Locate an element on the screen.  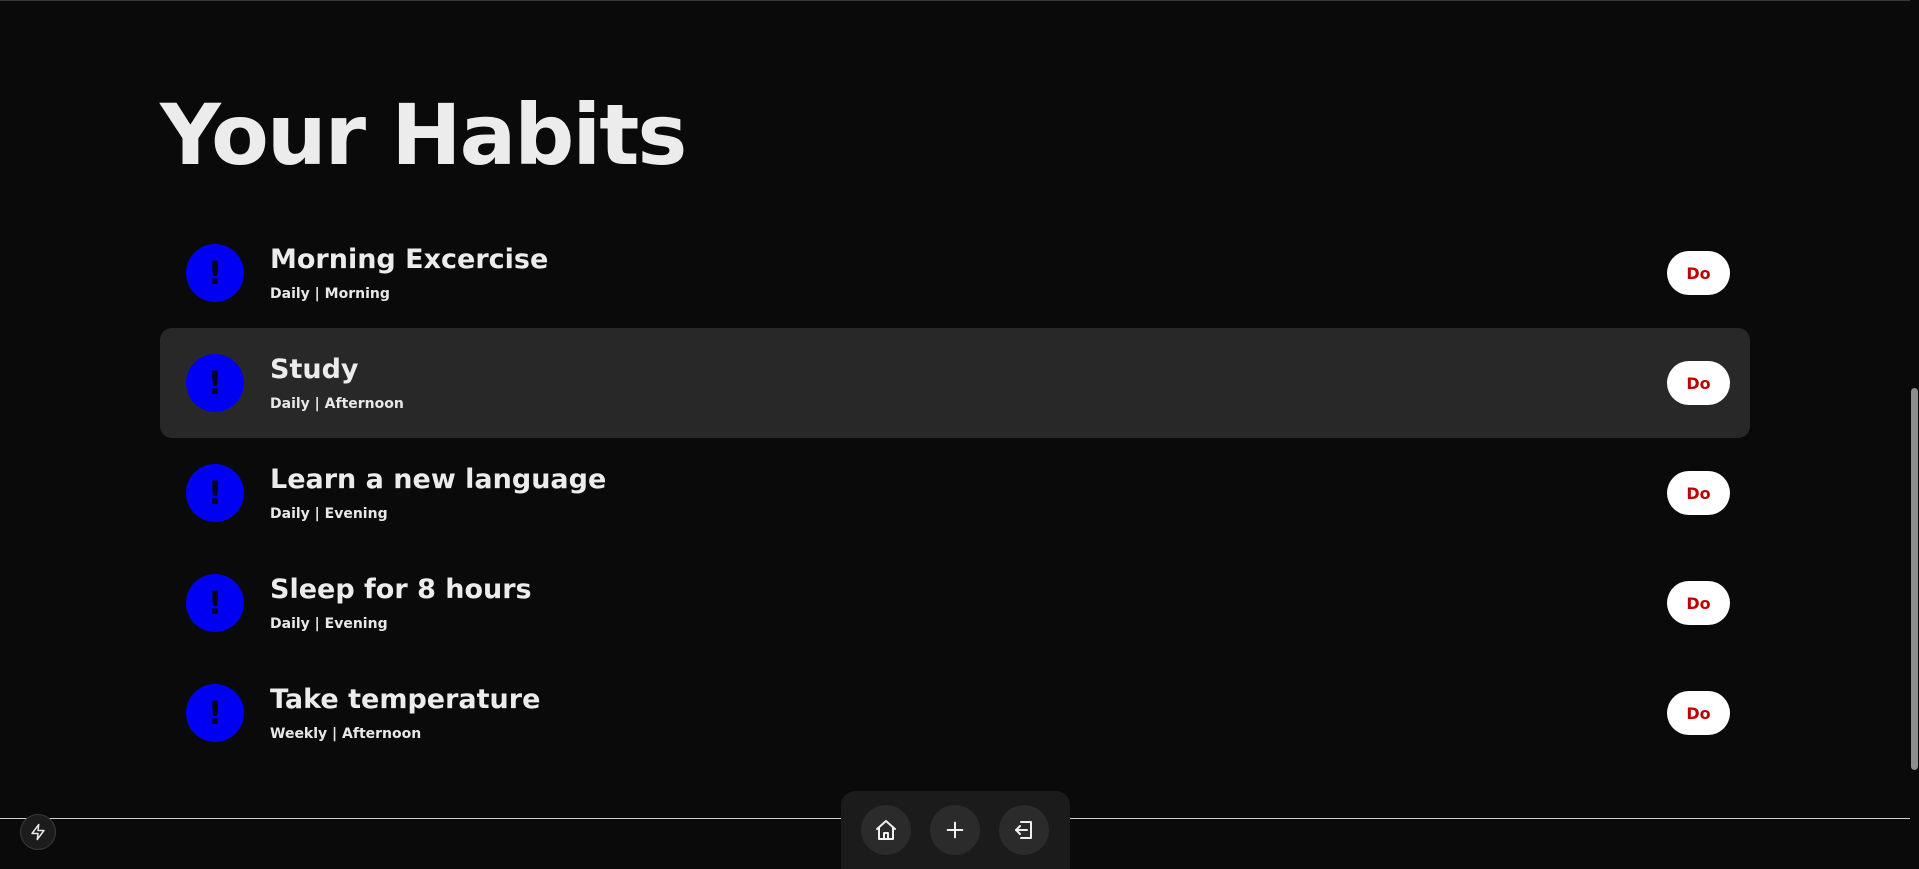
habit-schedule: Daily | Afternoon is located at coordinates (337, 404).